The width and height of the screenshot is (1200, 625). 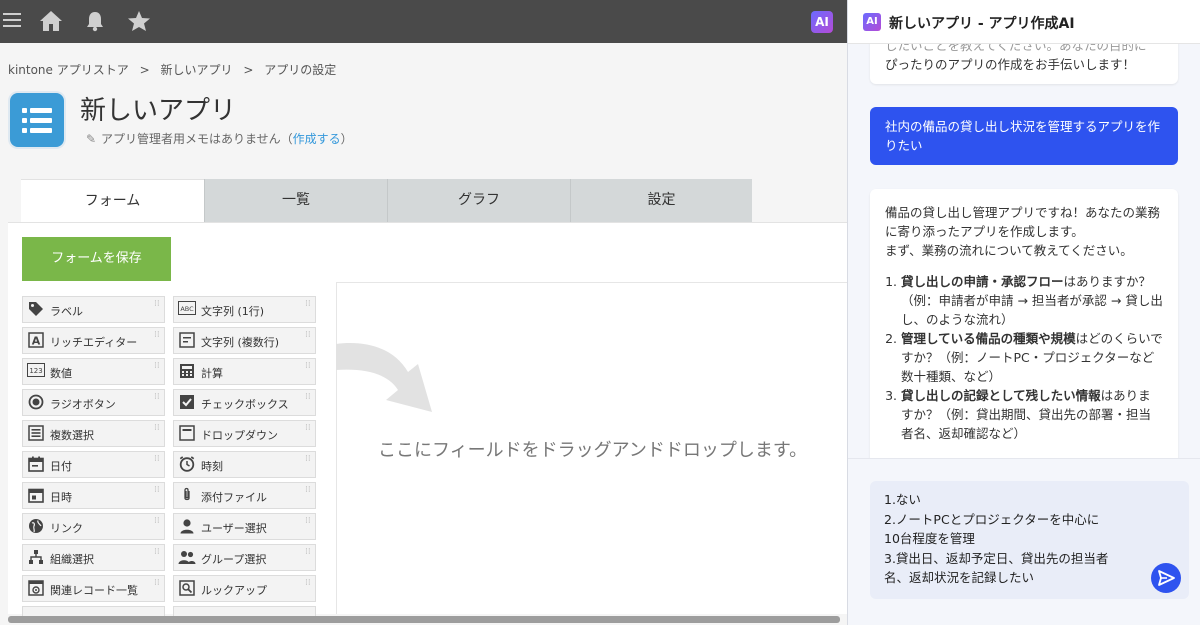 I want to click on svg-text: 123, so click(x=35, y=371).